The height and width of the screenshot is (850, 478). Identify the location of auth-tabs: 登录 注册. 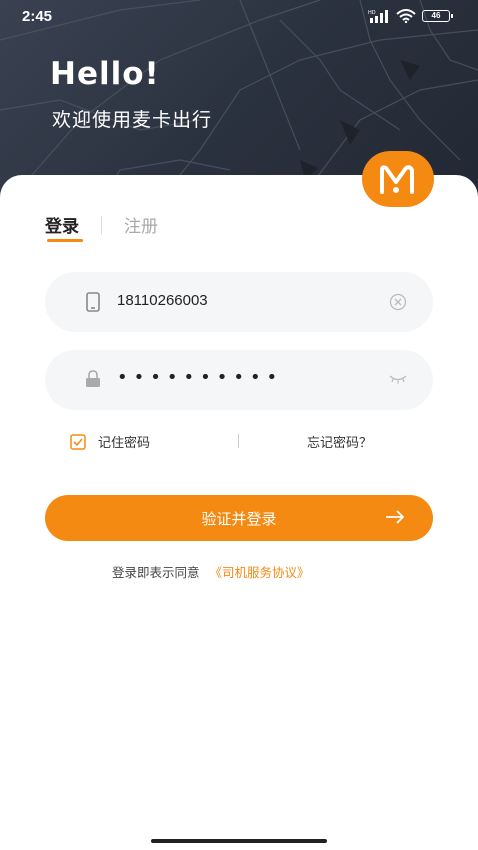
(101, 227).